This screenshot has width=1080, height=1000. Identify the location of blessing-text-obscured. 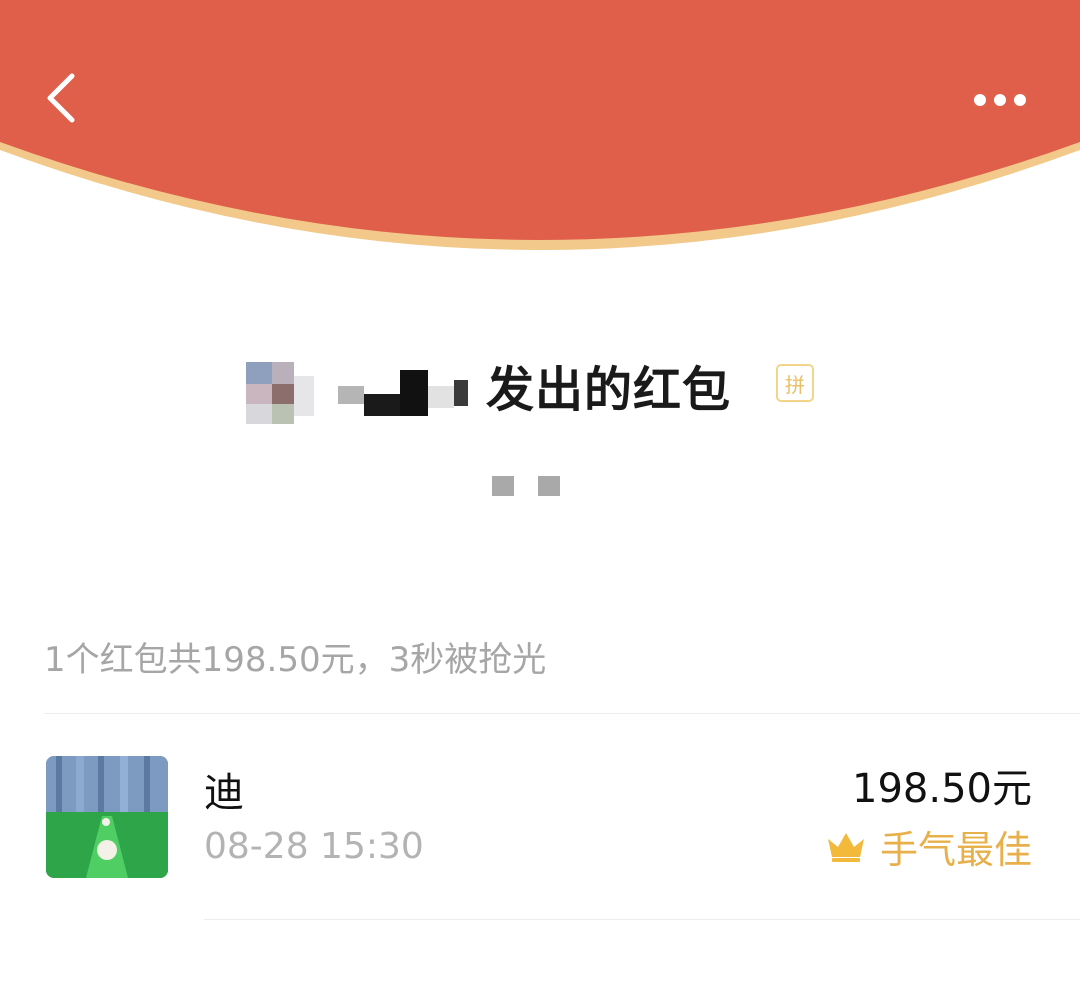
(528, 486).